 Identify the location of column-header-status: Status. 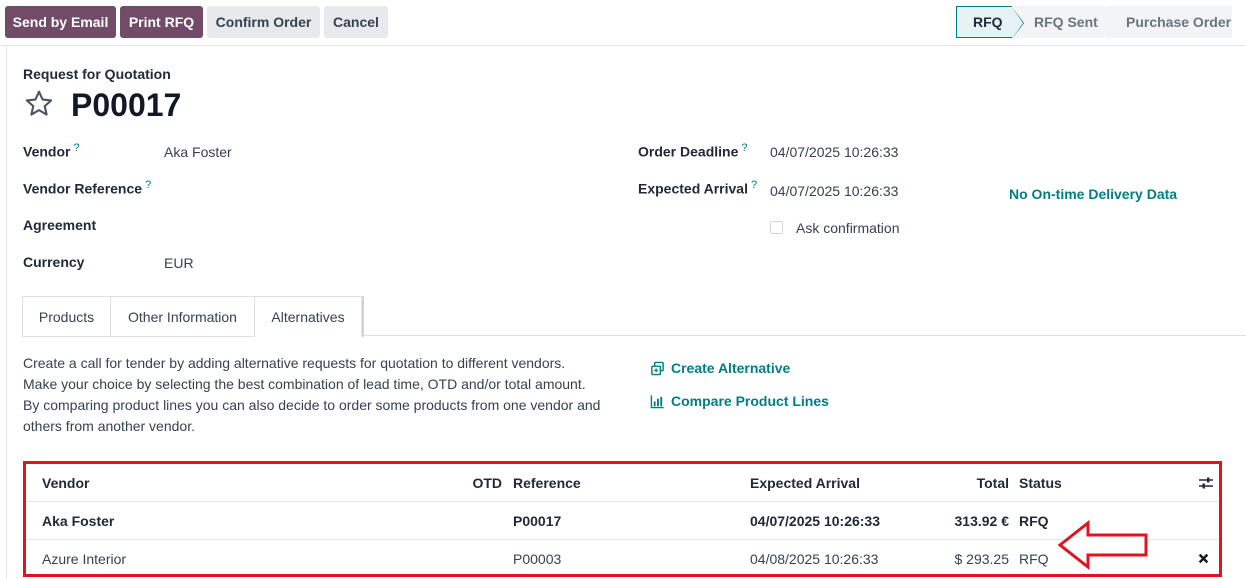
(1040, 482).